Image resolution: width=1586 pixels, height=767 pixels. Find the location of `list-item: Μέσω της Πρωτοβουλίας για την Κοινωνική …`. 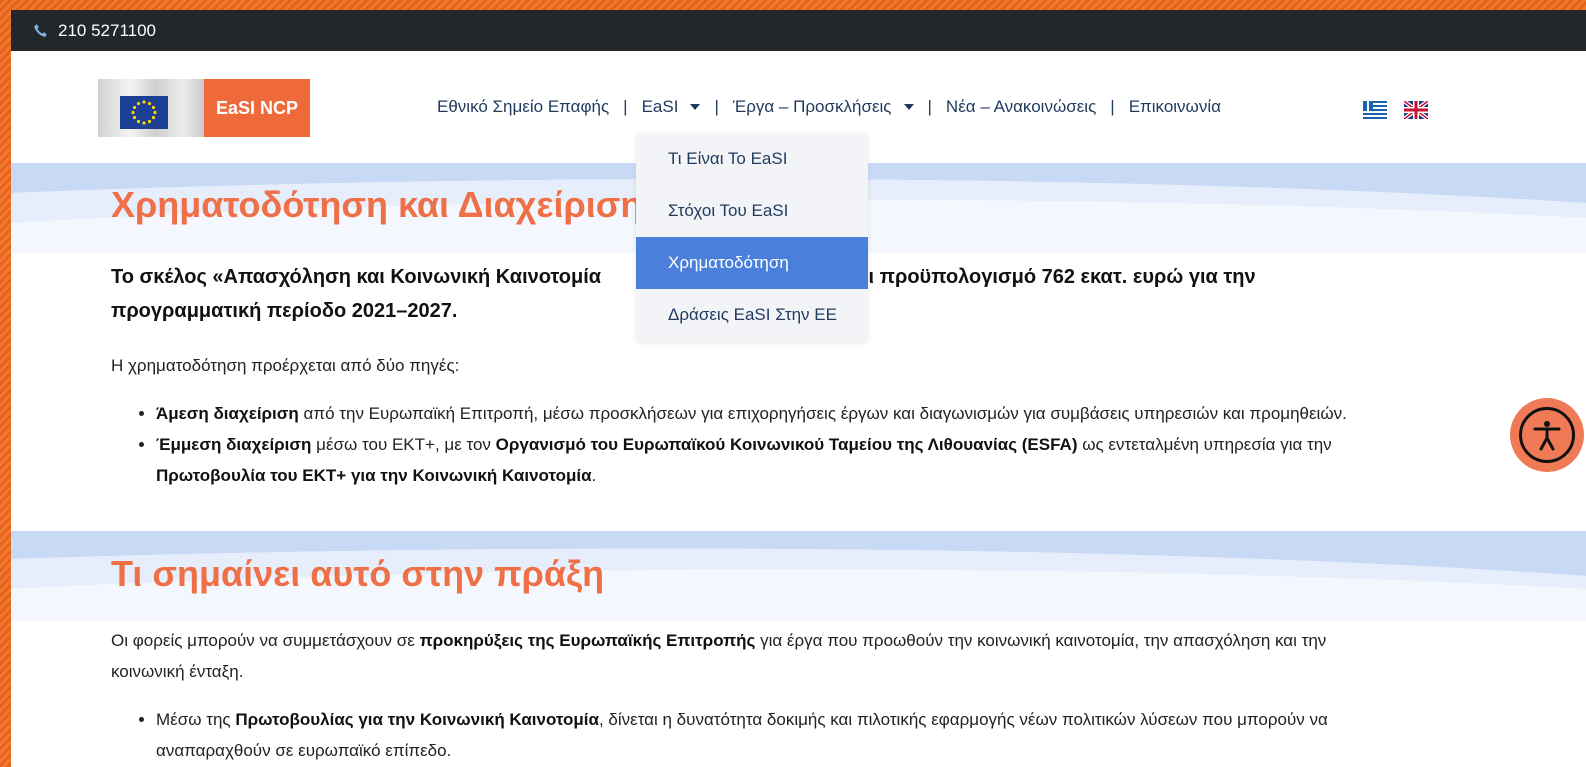

list-item: Μέσω της Πρωτοβουλίας για την Κοινωνική … is located at coordinates (781, 735).